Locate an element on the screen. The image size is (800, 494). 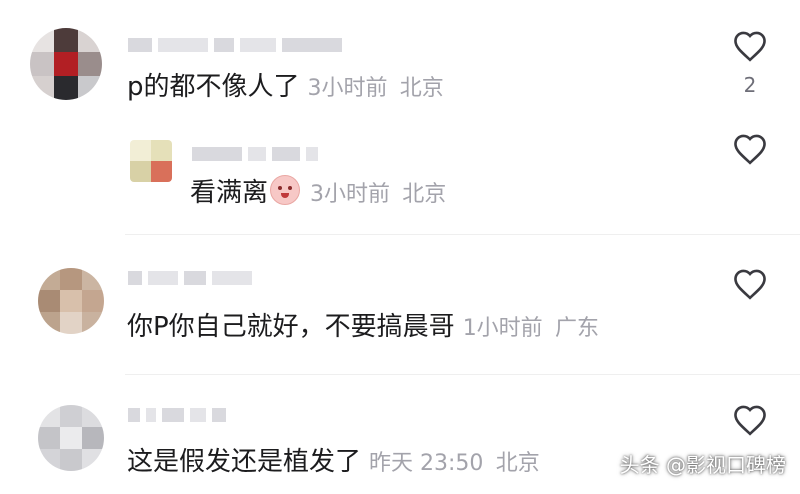
blush-emoji-icon is located at coordinates (285, 190).